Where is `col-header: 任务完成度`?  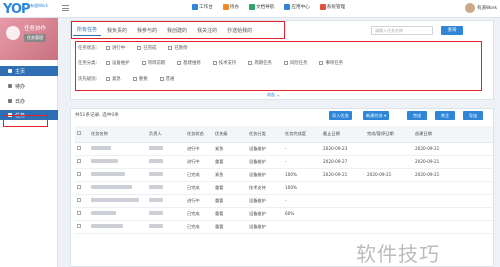
col-header: 任务完成度 is located at coordinates (302, 134).